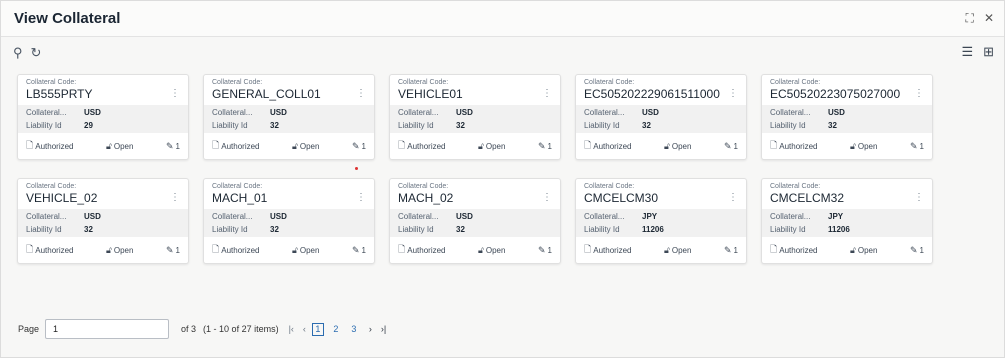 The width and height of the screenshot is (1005, 358). I want to click on page-link-1: 1, so click(317, 329).